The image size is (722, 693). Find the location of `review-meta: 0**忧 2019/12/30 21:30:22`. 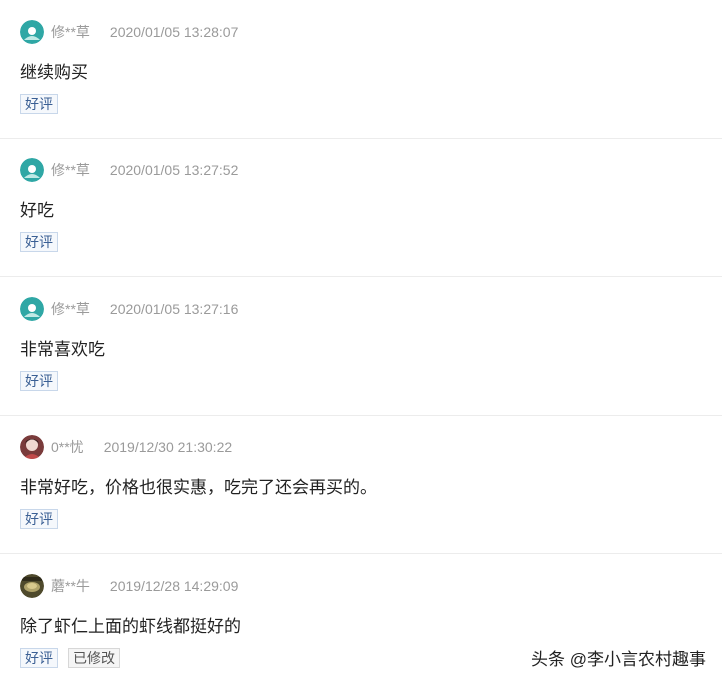

review-meta: 0**忧 2019/12/30 21:30:22 is located at coordinates (126, 447).